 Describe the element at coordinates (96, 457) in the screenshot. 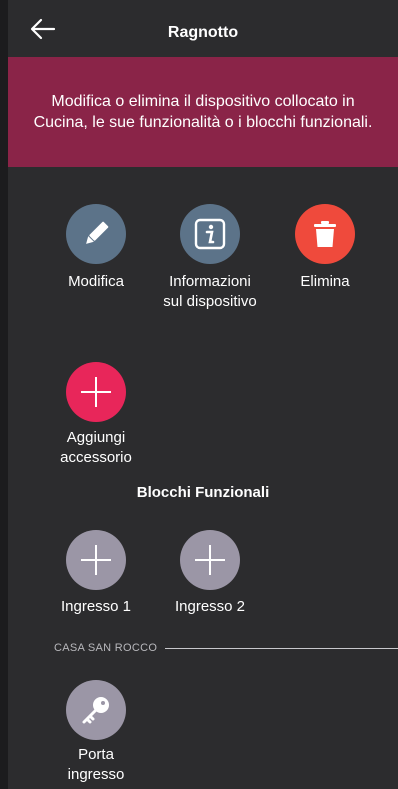

I see `add-accessory-label-line2: accessorio` at that location.